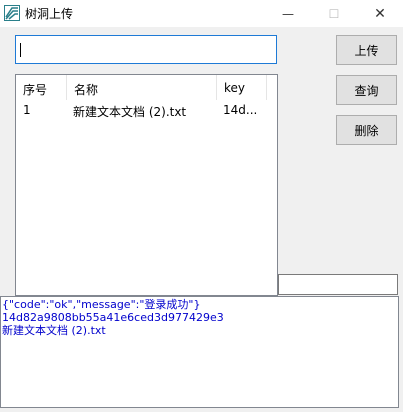 This screenshot has height=412, width=403. Describe the element at coordinates (146, 49) in the screenshot. I see `file-path-input` at that location.